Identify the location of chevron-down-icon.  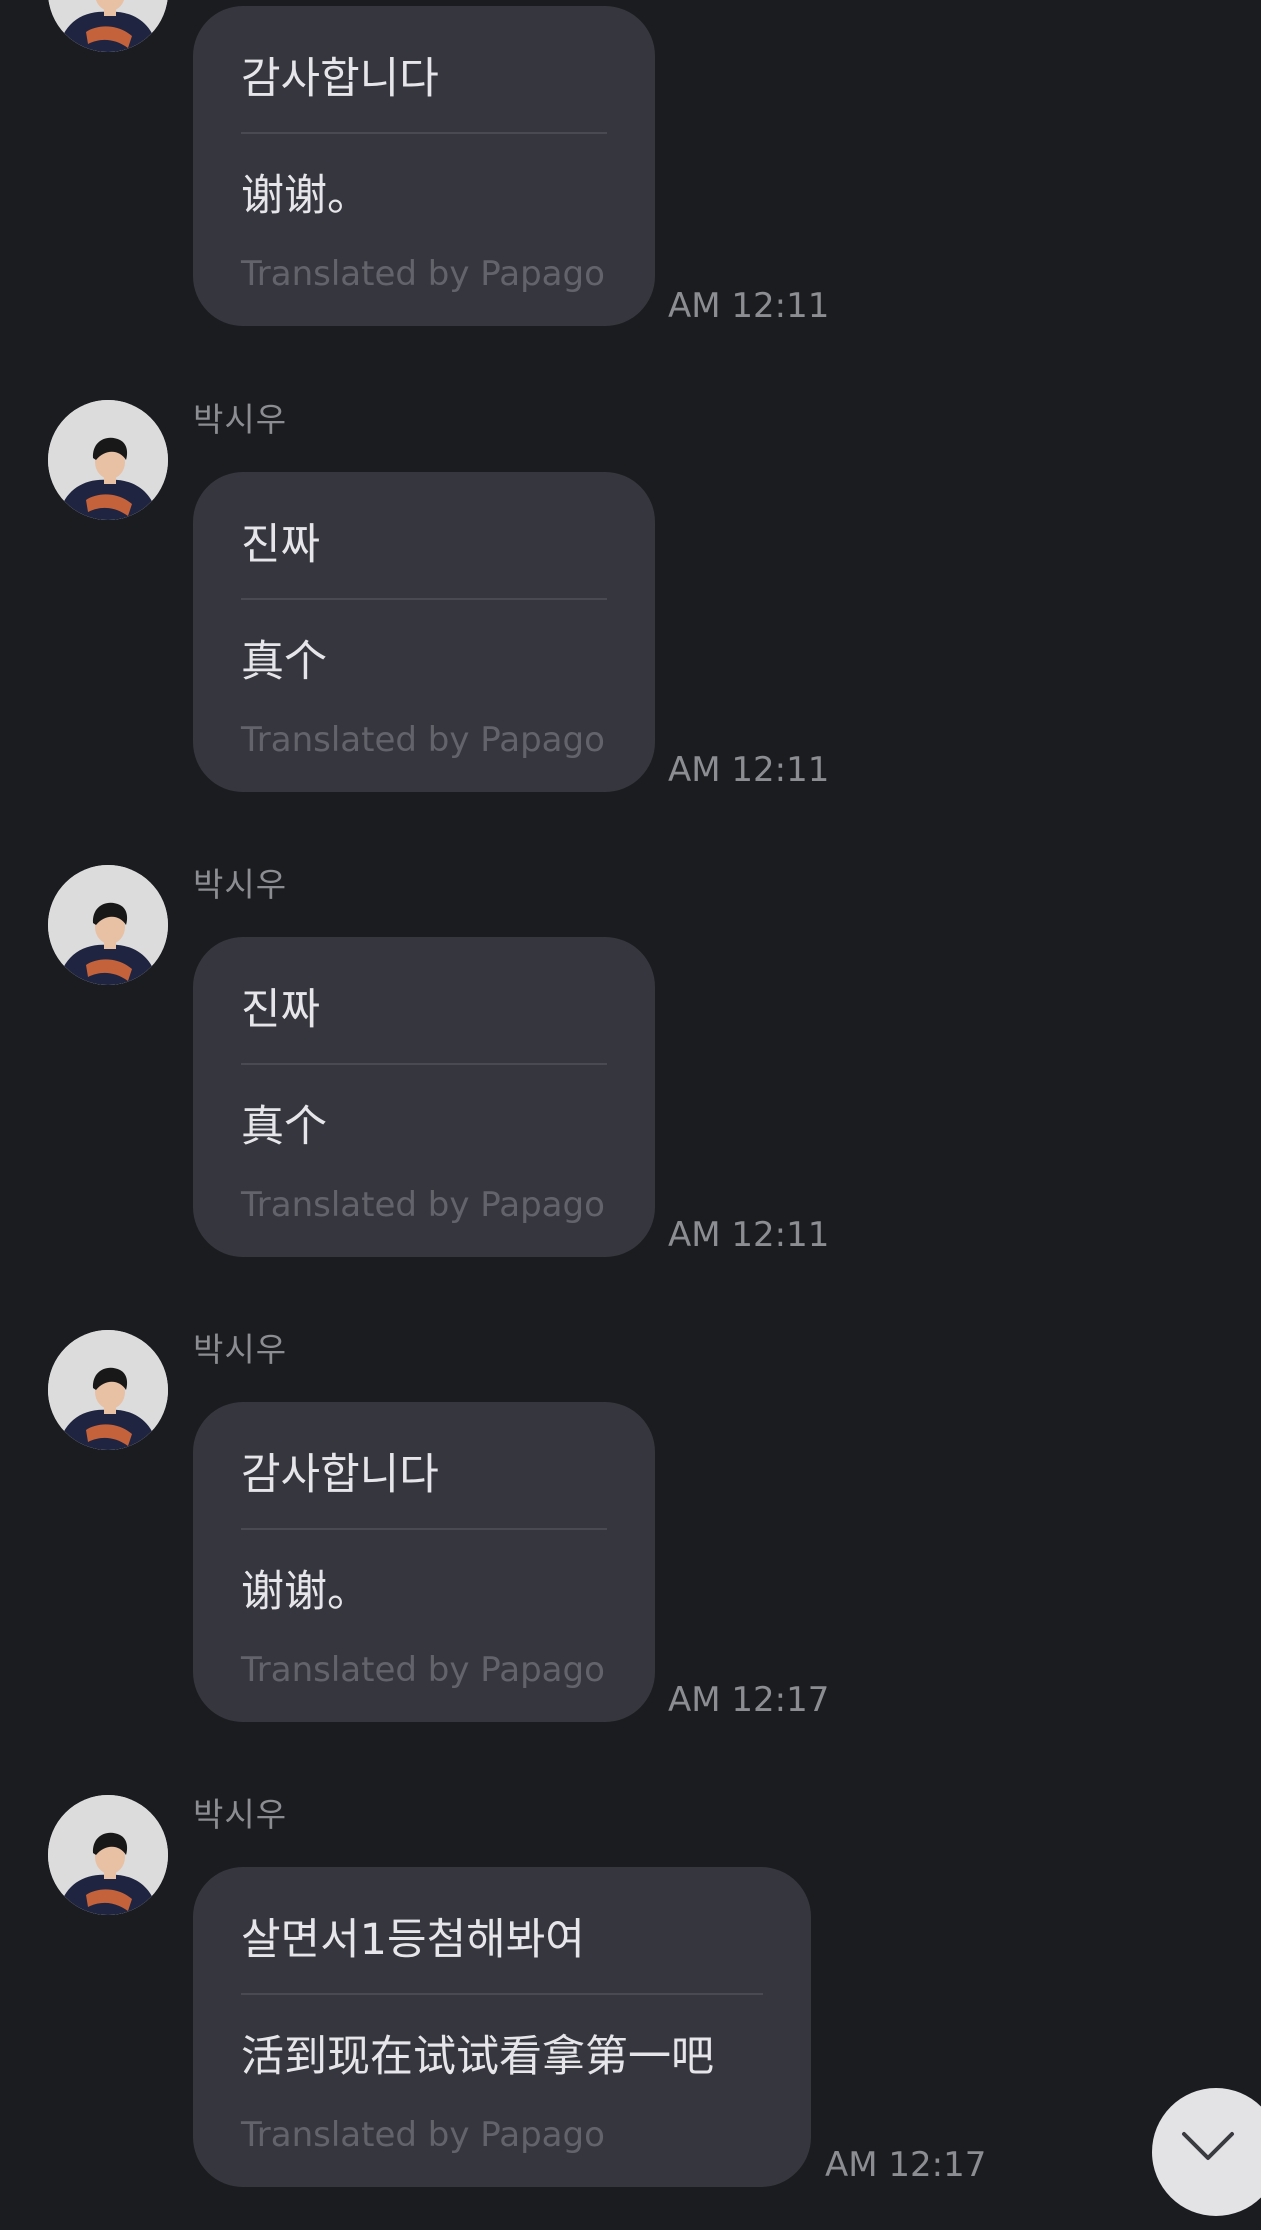
(1208, 2146).